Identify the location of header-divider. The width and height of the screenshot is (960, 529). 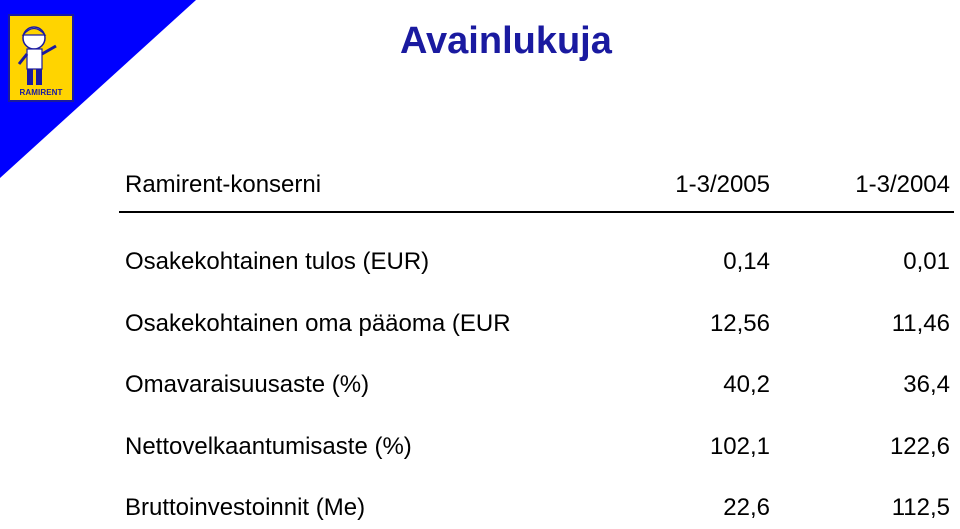
(536, 212).